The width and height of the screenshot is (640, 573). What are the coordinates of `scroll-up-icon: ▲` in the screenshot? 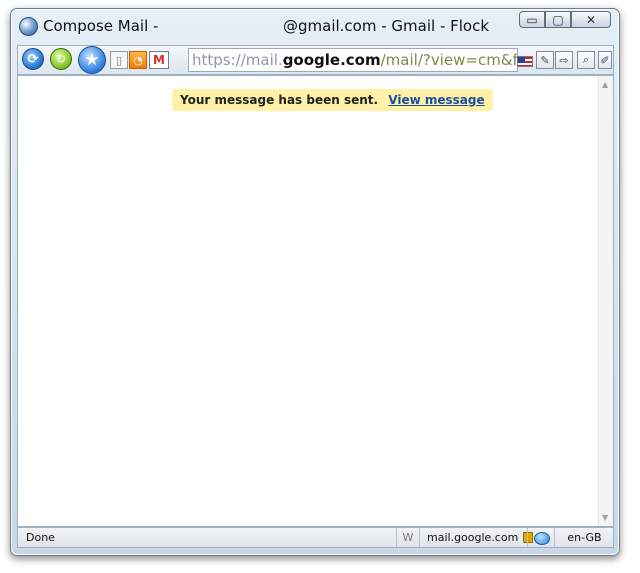 It's located at (605, 84).